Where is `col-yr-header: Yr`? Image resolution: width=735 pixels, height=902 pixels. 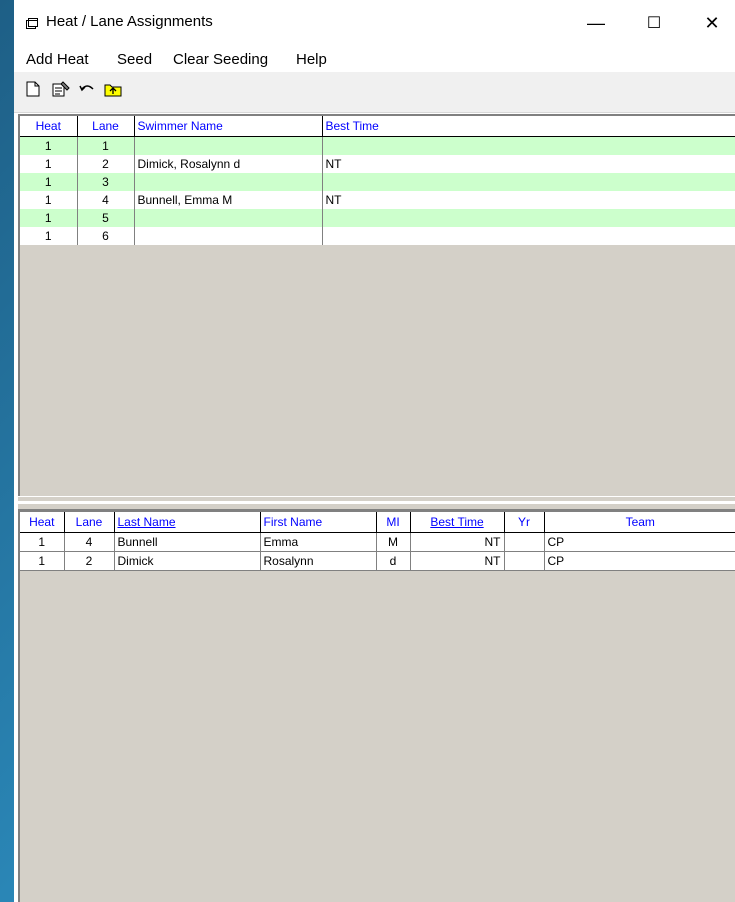 col-yr-header: Yr is located at coordinates (524, 522).